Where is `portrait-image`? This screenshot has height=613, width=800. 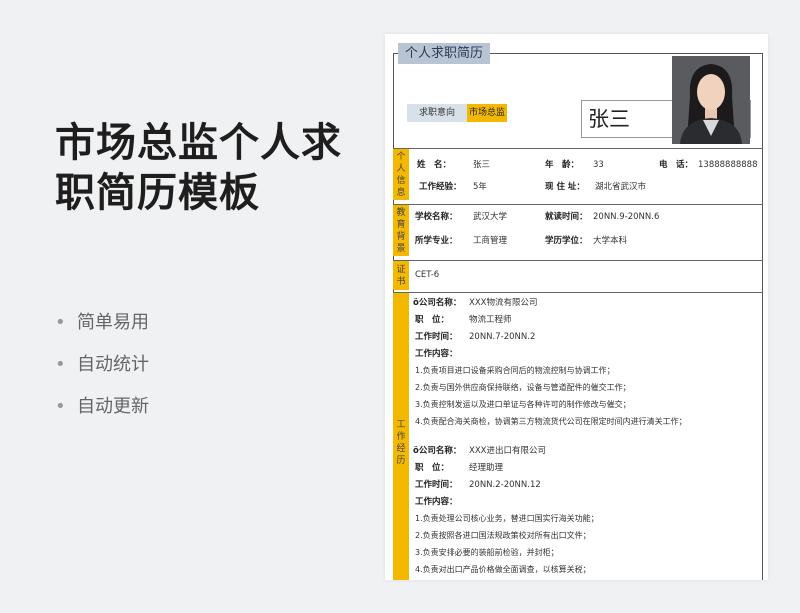 portrait-image is located at coordinates (711, 100).